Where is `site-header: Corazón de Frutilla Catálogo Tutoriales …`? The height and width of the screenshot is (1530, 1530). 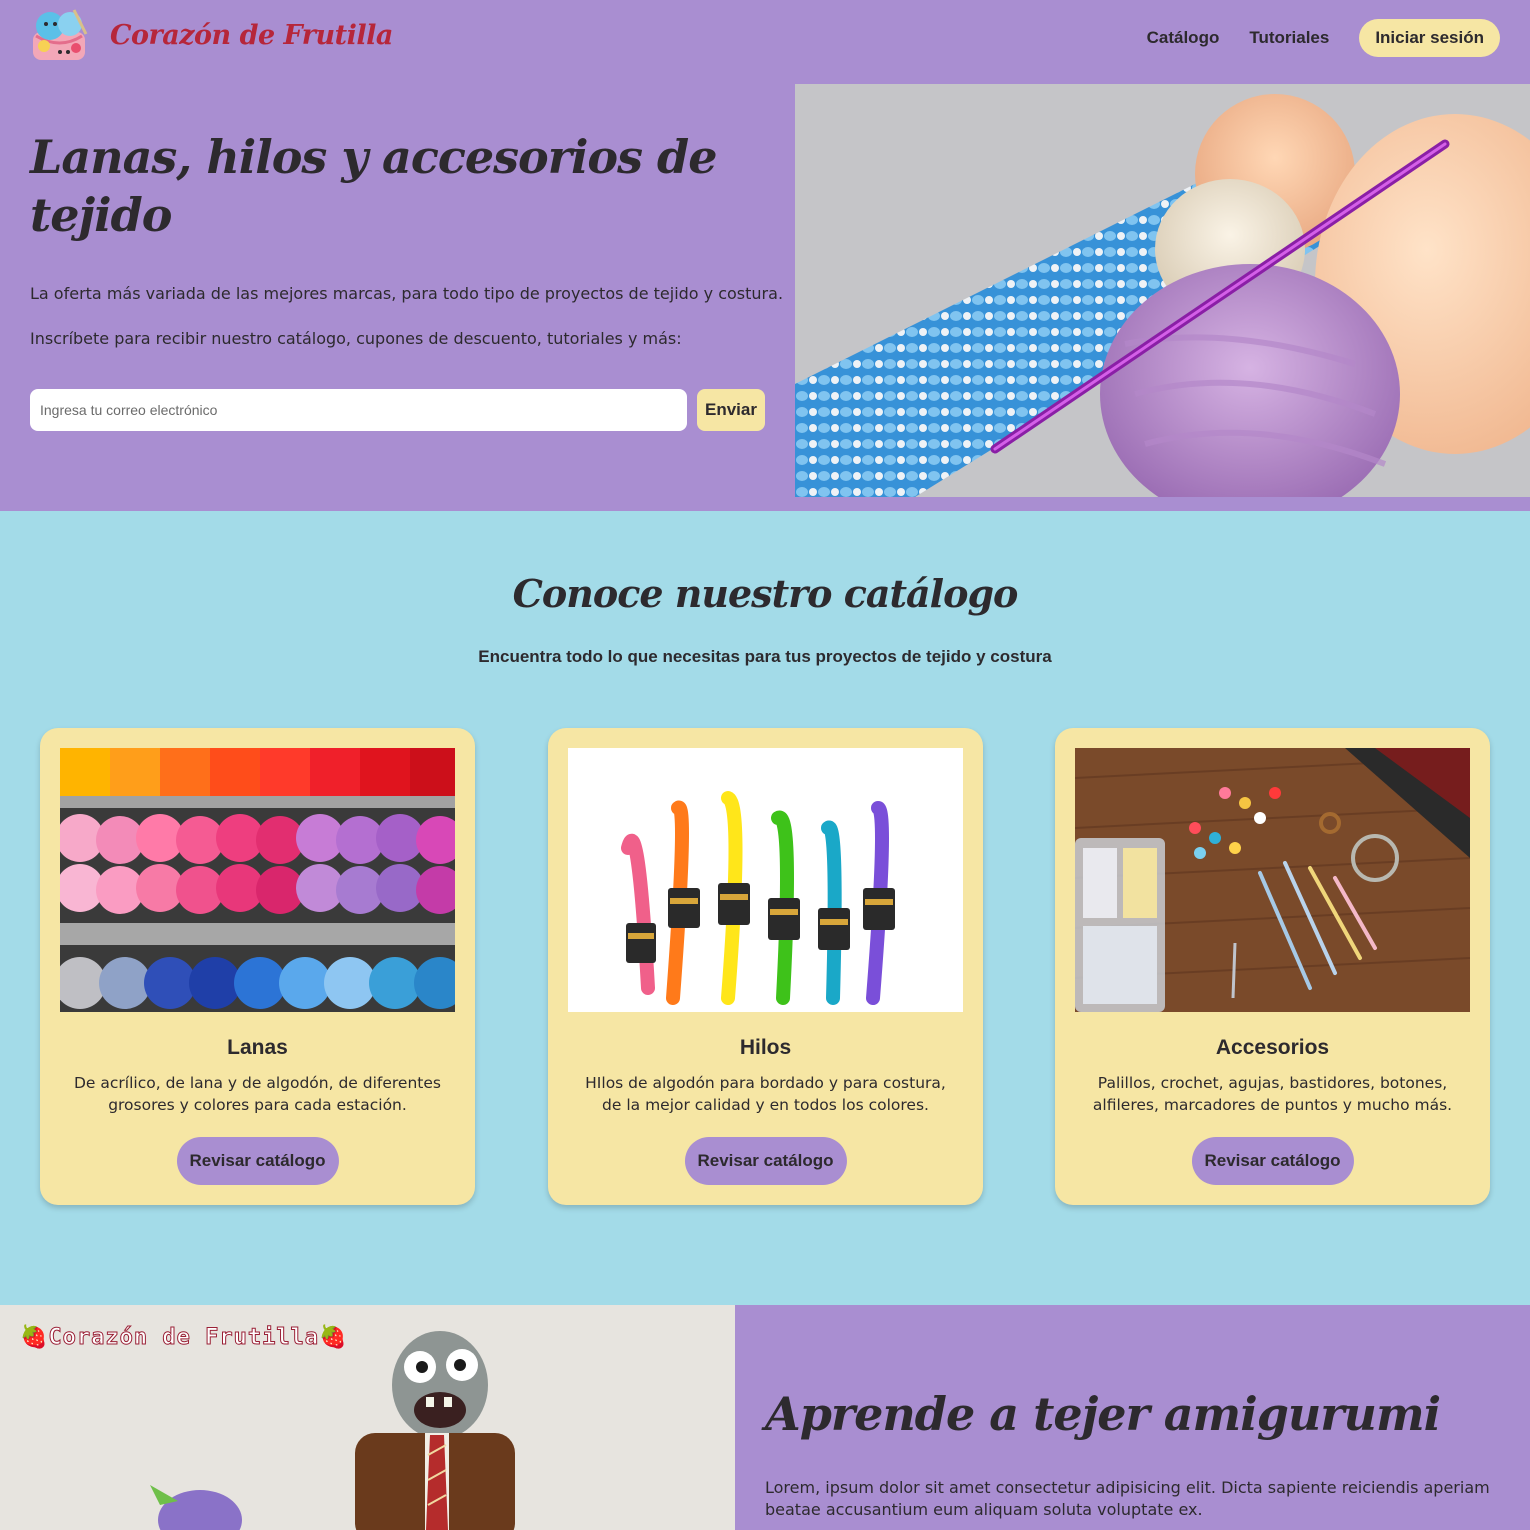 site-header: Corazón de Frutilla Catálogo Tutoriales … is located at coordinates (765, 42).